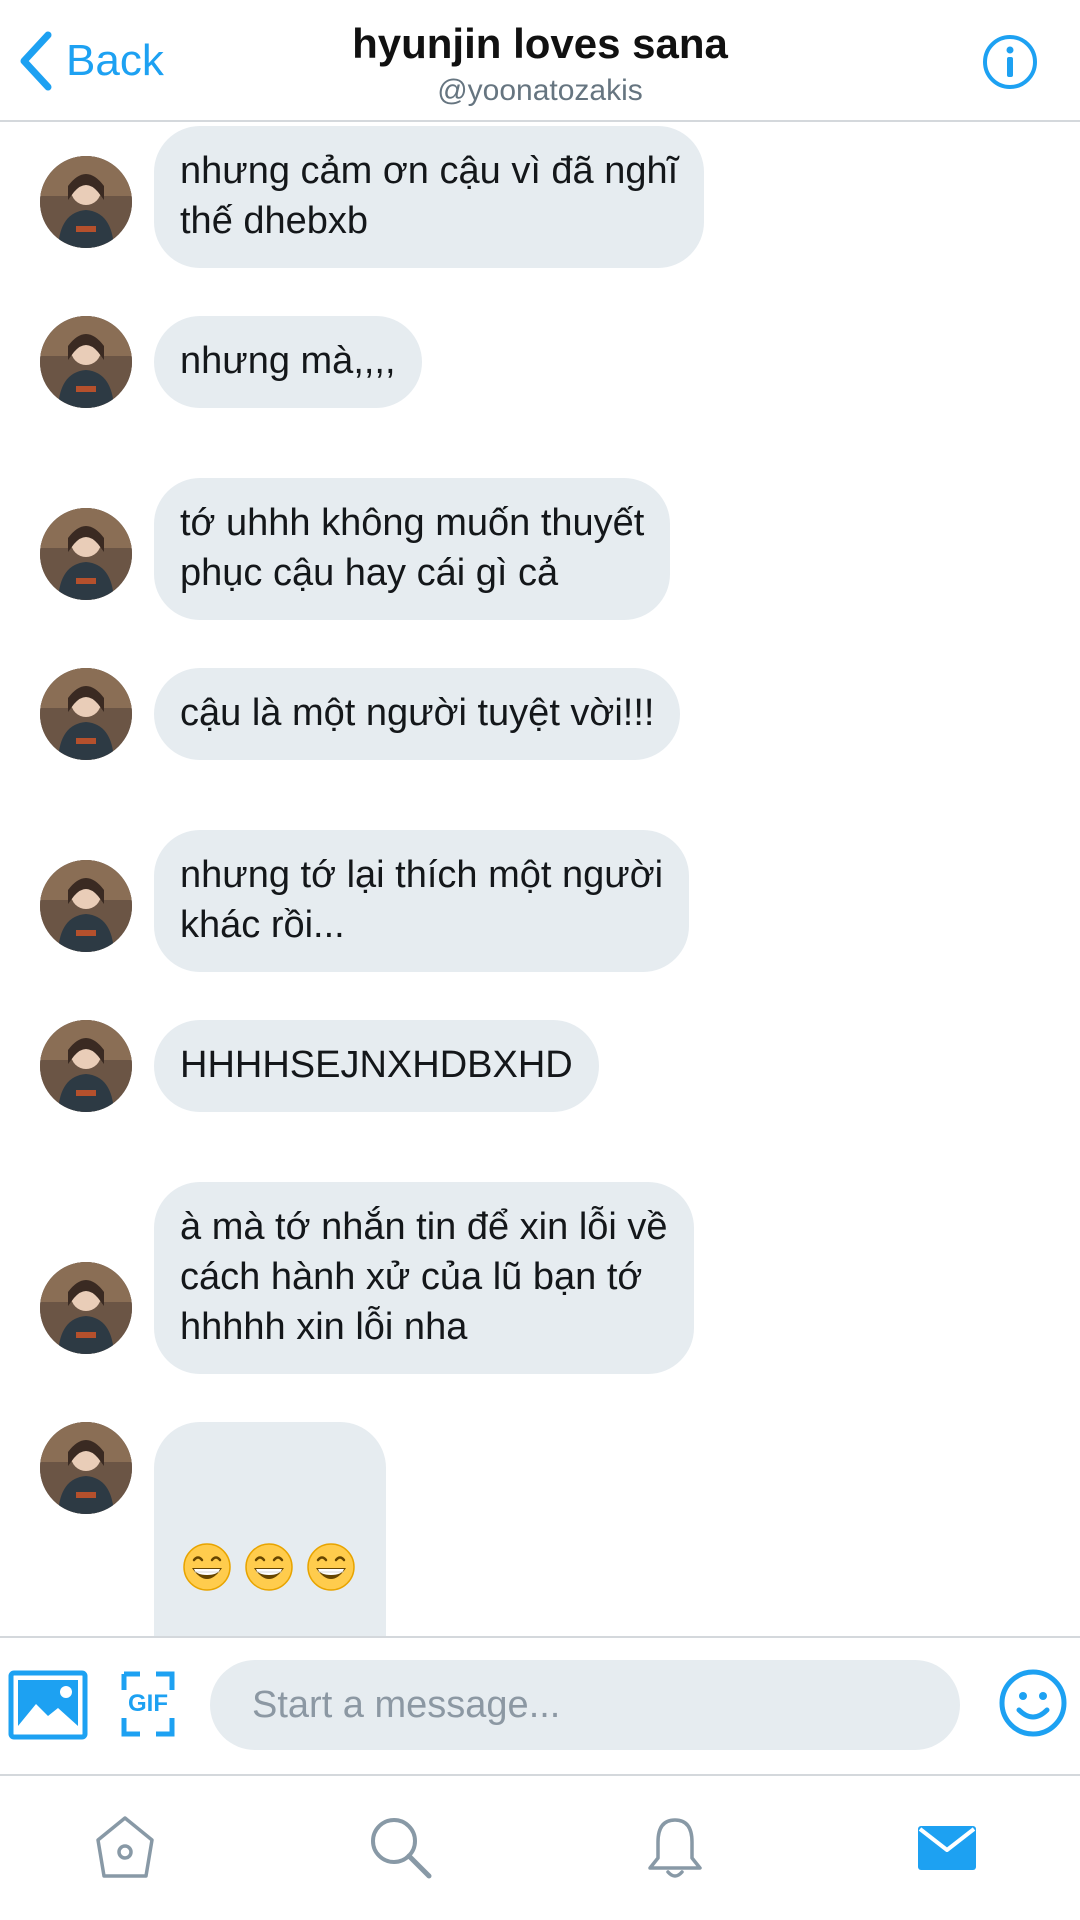 Image resolution: width=1080 pixels, height=1920 pixels. I want to click on message-bubble: cậu là một người tuyệt vời!!!, so click(417, 714).